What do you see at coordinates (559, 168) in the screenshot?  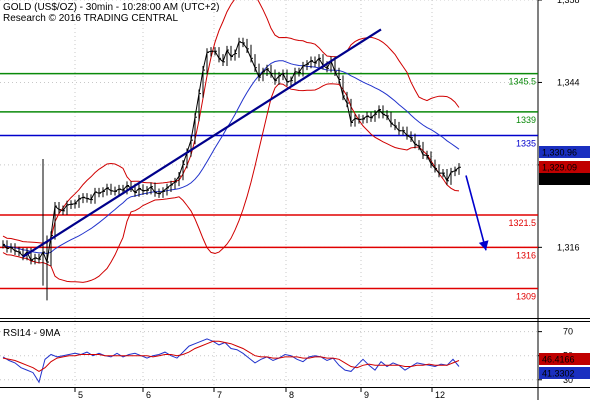 I see `price-tag-label: 1,329.09` at bounding box center [559, 168].